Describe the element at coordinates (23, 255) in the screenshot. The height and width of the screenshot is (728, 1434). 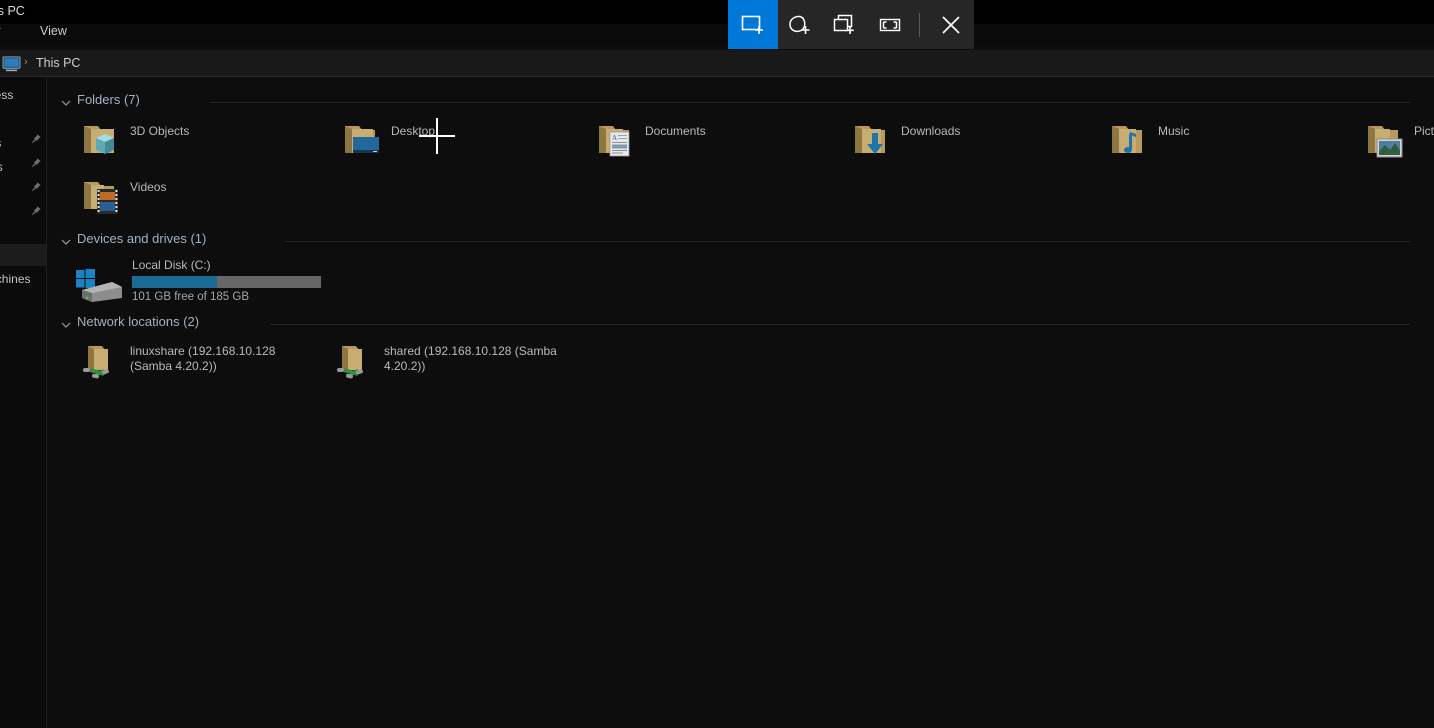
I see `nav-item-this-pc: This PC` at that location.